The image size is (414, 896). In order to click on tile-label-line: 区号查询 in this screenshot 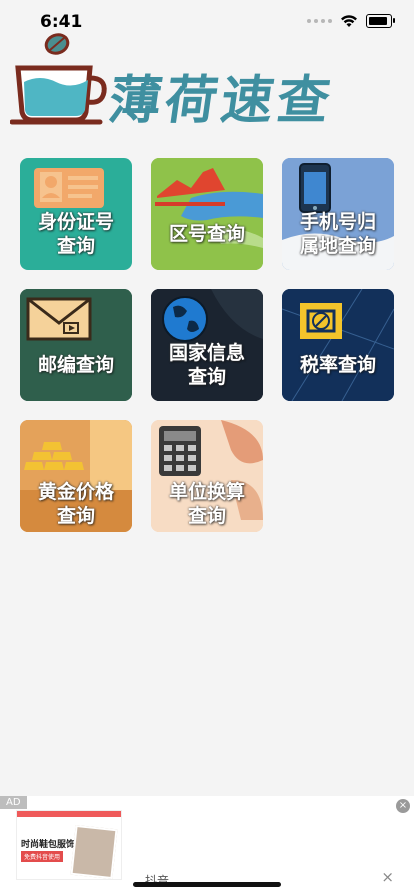, I will do `click(206, 234)`.